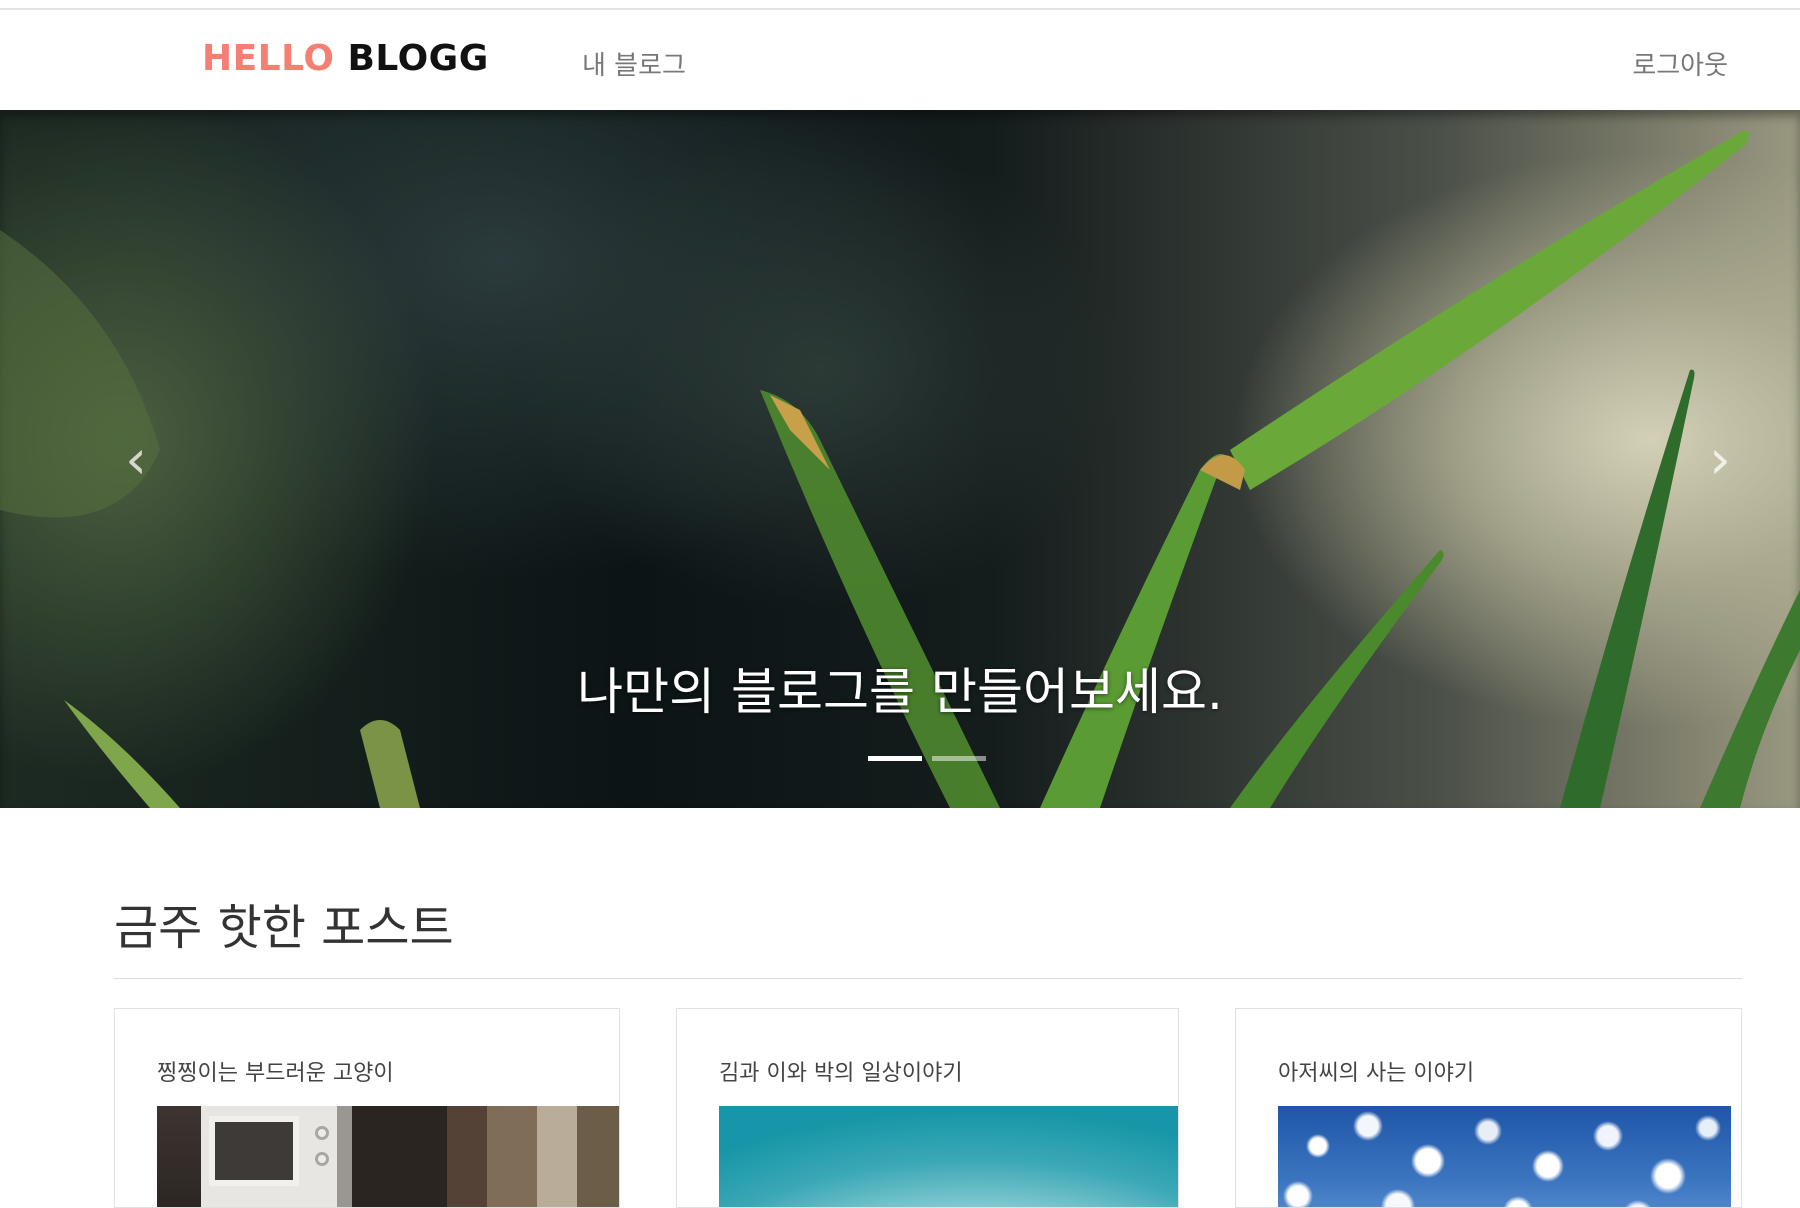 Image resolution: width=1800 pixels, height=1208 pixels. What do you see at coordinates (928, 978) in the screenshot?
I see `section-divider` at bounding box center [928, 978].